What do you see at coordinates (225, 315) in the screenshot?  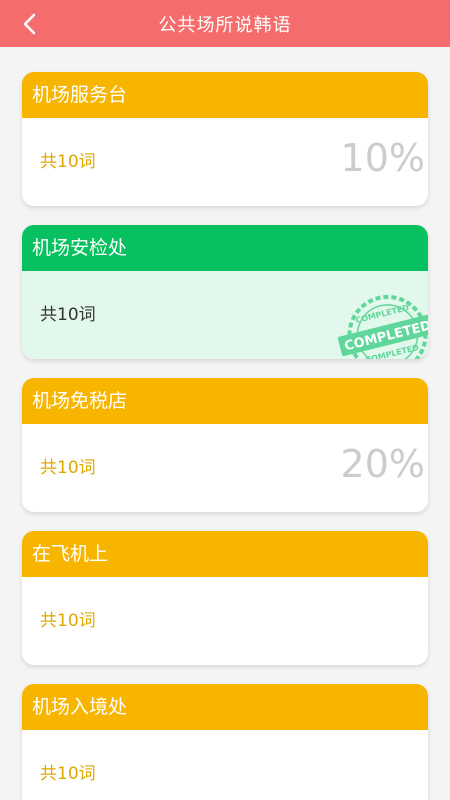 I see `lesson-card-body: 共10词 COMPLETED COMPLETED COMPLETED` at bounding box center [225, 315].